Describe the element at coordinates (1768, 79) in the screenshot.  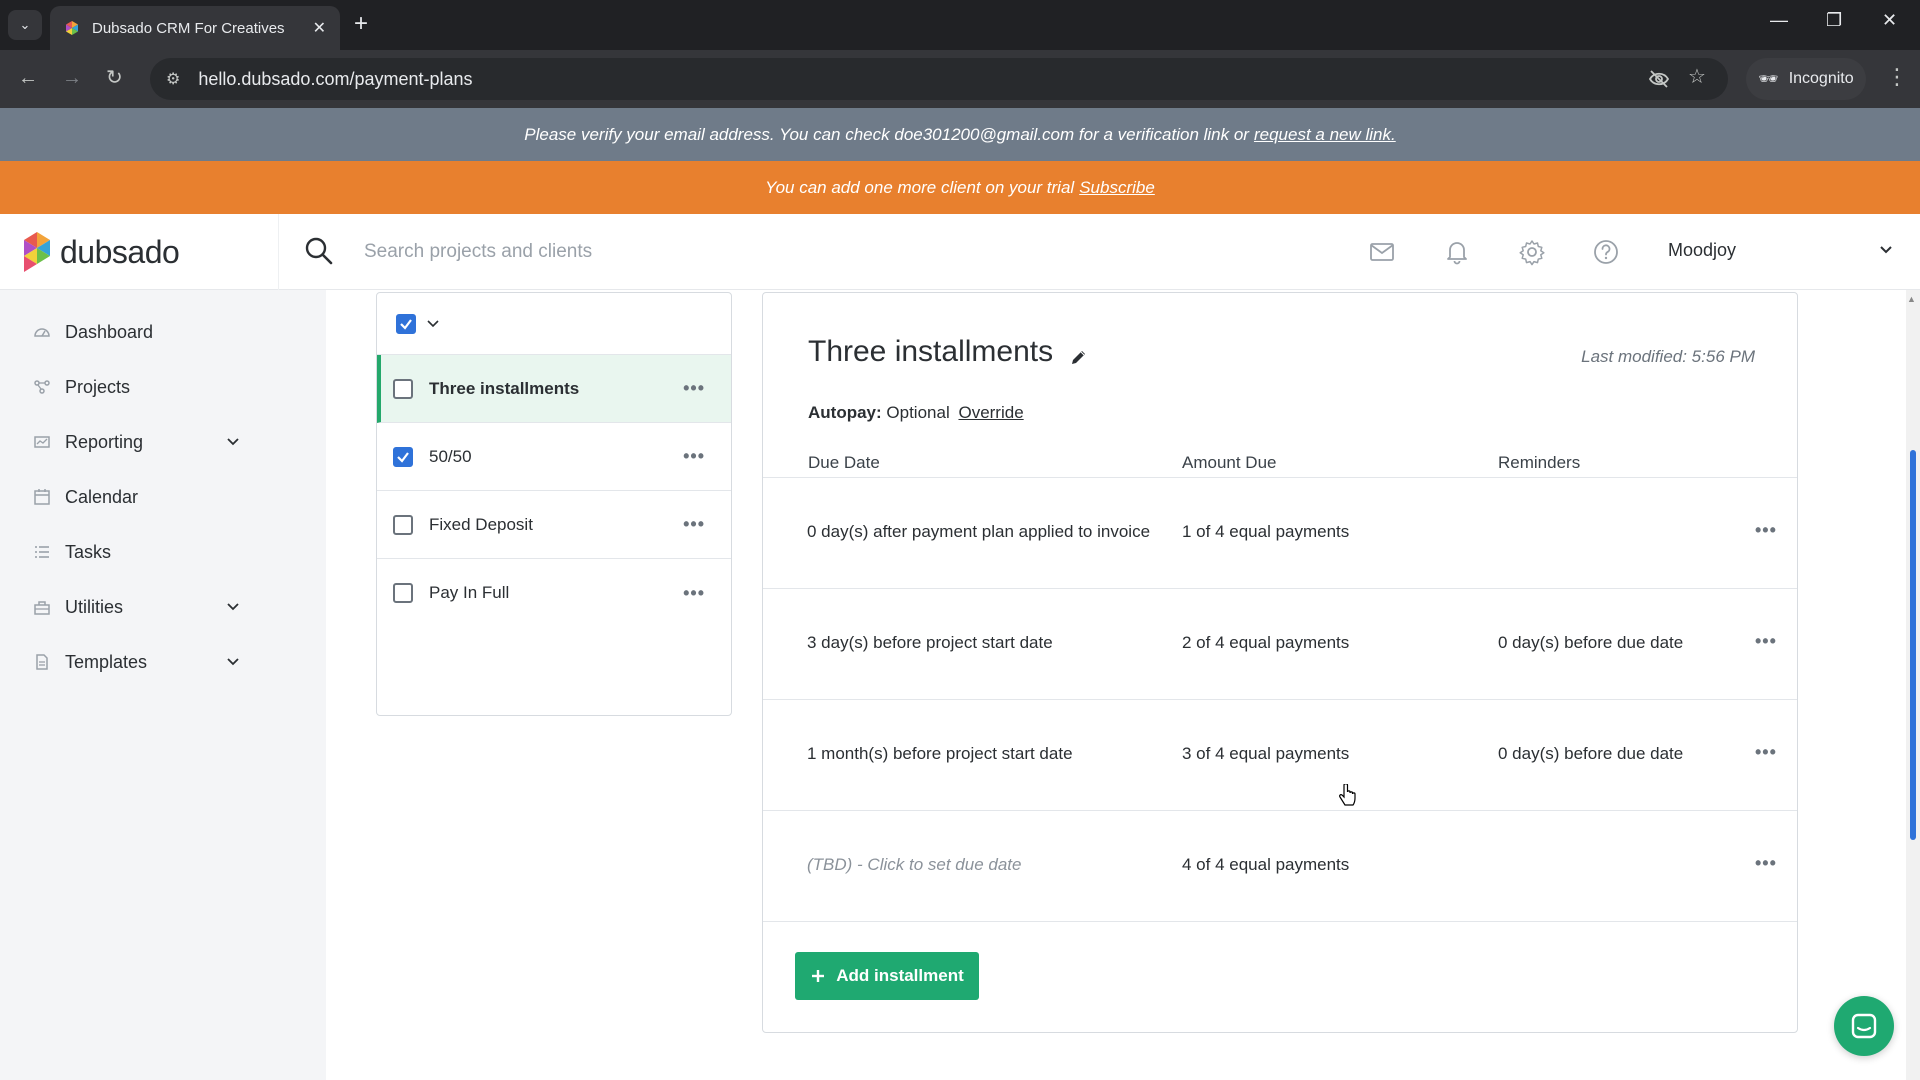
I see `incognito-icon: 🕶` at that location.